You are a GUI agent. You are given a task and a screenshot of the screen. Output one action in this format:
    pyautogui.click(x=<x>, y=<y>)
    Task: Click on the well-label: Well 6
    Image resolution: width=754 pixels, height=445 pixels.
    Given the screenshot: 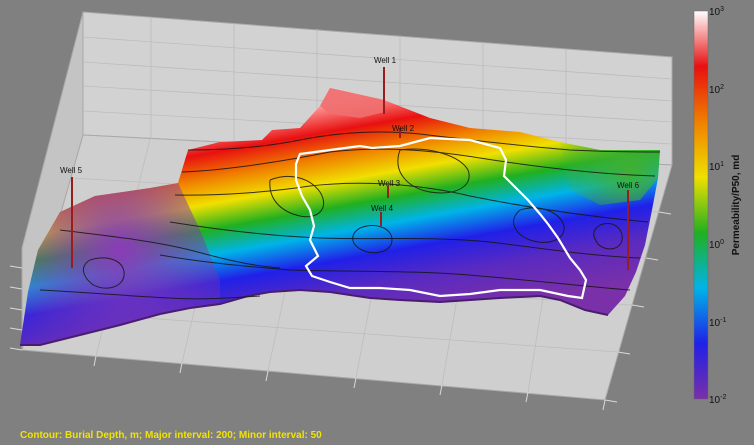 What is the action you would take?
    pyautogui.click(x=628, y=185)
    